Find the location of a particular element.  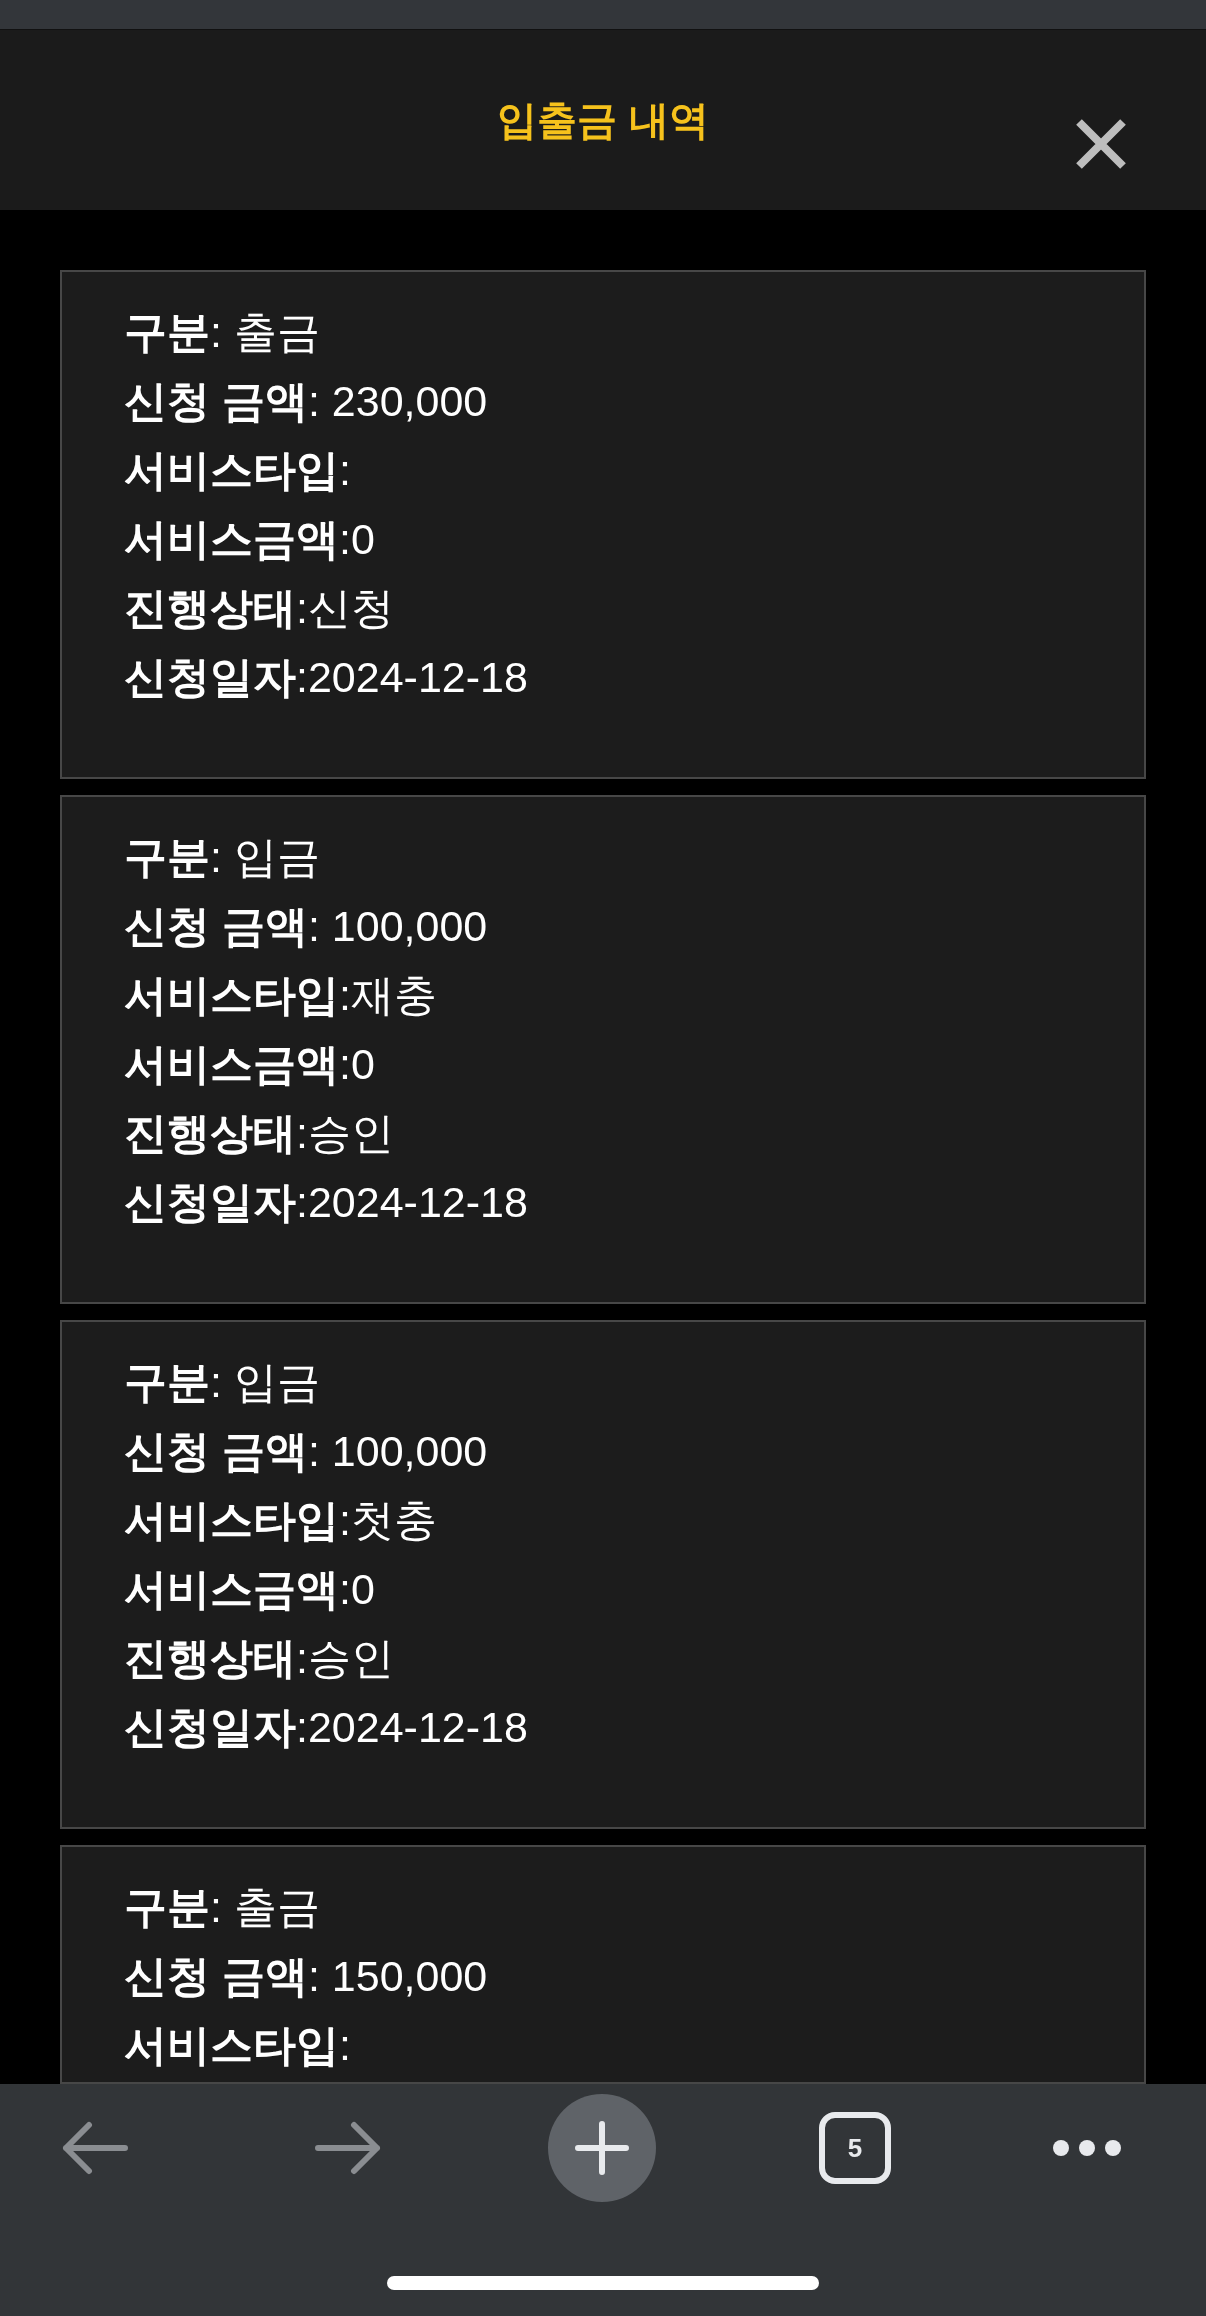

more-button is located at coordinates (1087, 2148).